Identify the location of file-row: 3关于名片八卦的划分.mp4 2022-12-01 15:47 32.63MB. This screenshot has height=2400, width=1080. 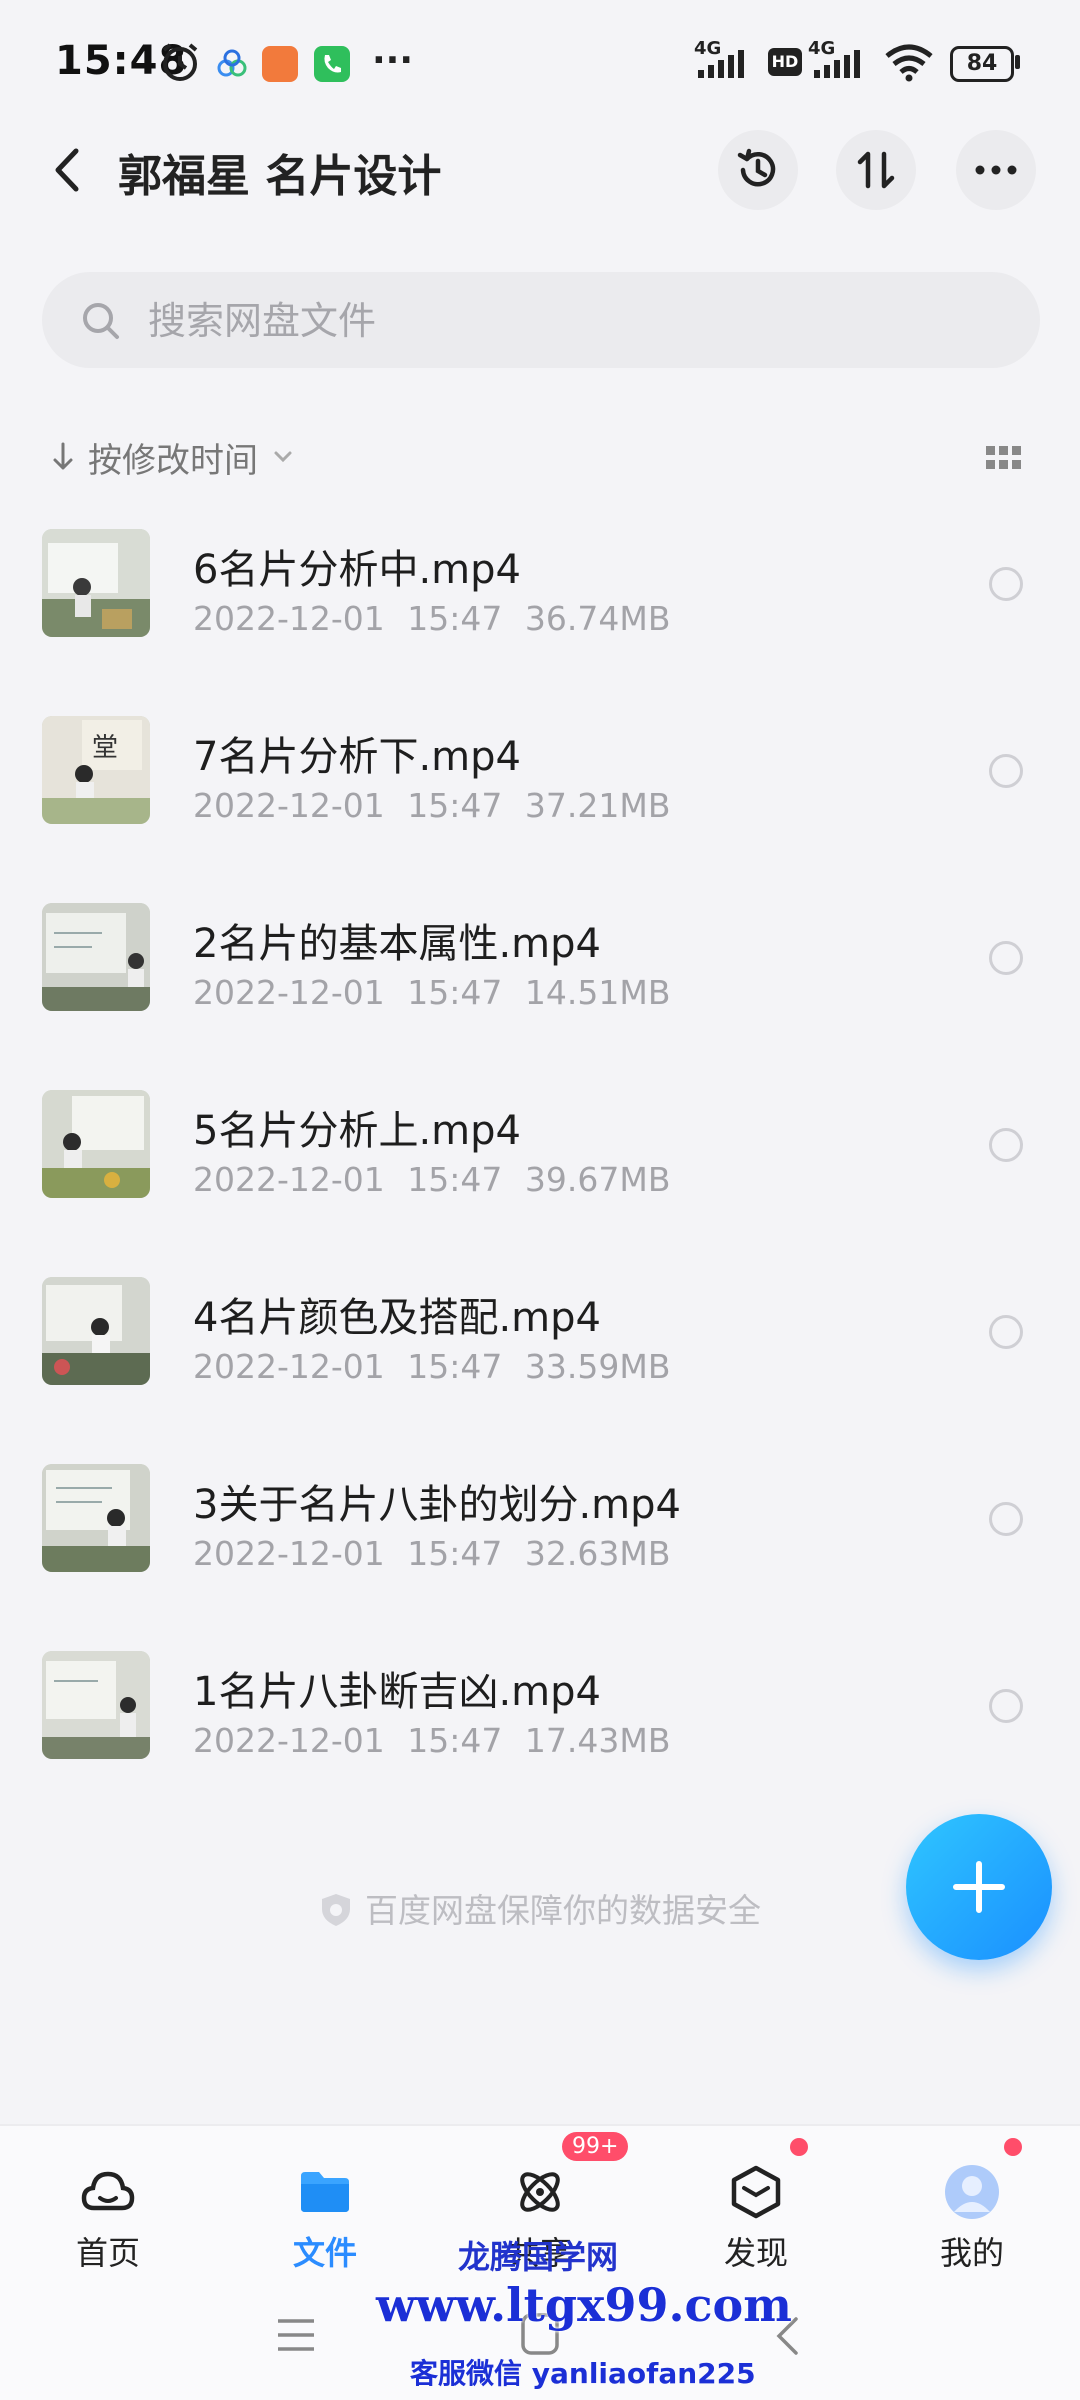
(540, 1535).